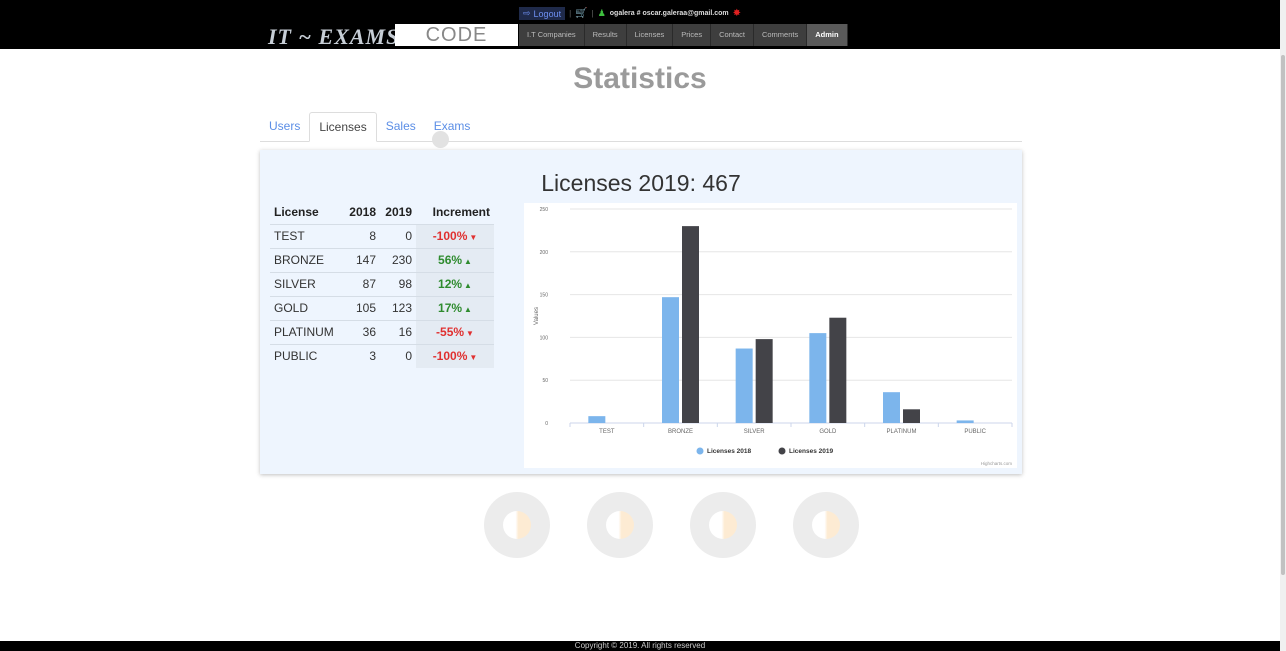  Describe the element at coordinates (408, 236) in the screenshot. I see `value-2019-cell-text: 0` at that location.